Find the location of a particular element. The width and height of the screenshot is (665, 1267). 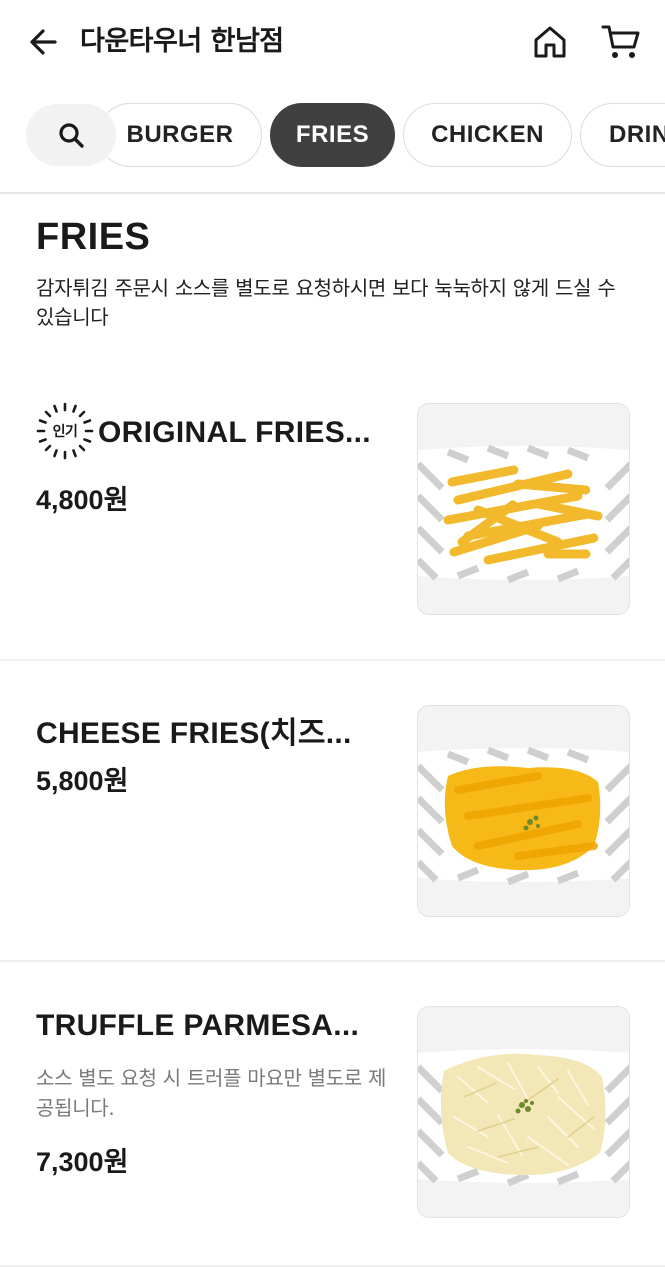

item-price: 5,800원 is located at coordinates (82, 781).